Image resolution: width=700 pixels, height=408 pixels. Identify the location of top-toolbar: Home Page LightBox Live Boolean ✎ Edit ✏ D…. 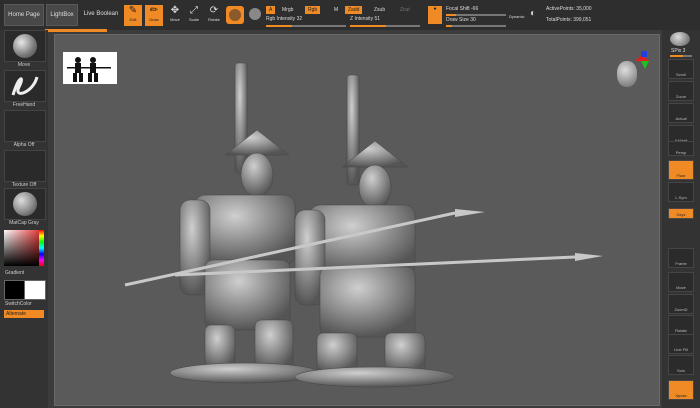
(350, 15).